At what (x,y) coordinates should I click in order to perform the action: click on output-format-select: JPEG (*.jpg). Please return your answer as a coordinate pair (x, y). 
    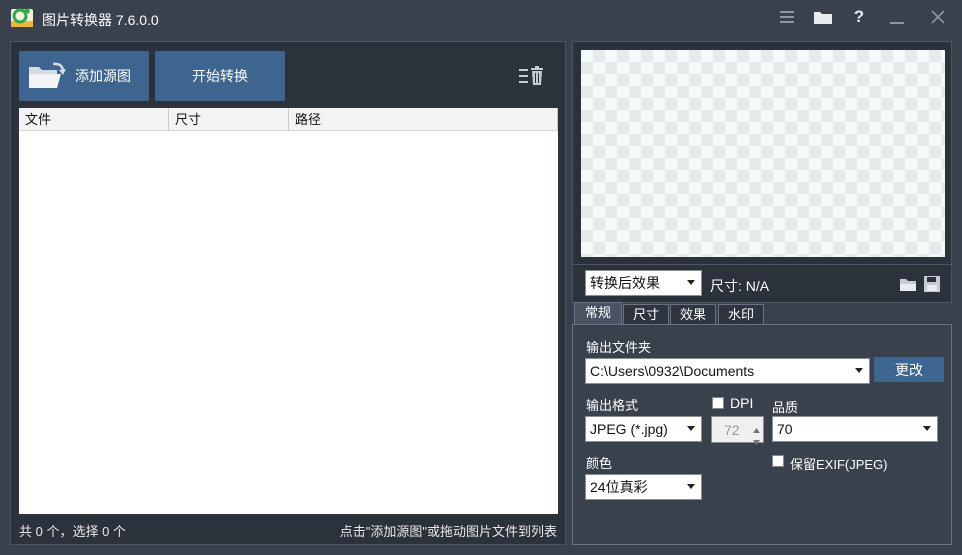
    Looking at the image, I should click on (643, 429).